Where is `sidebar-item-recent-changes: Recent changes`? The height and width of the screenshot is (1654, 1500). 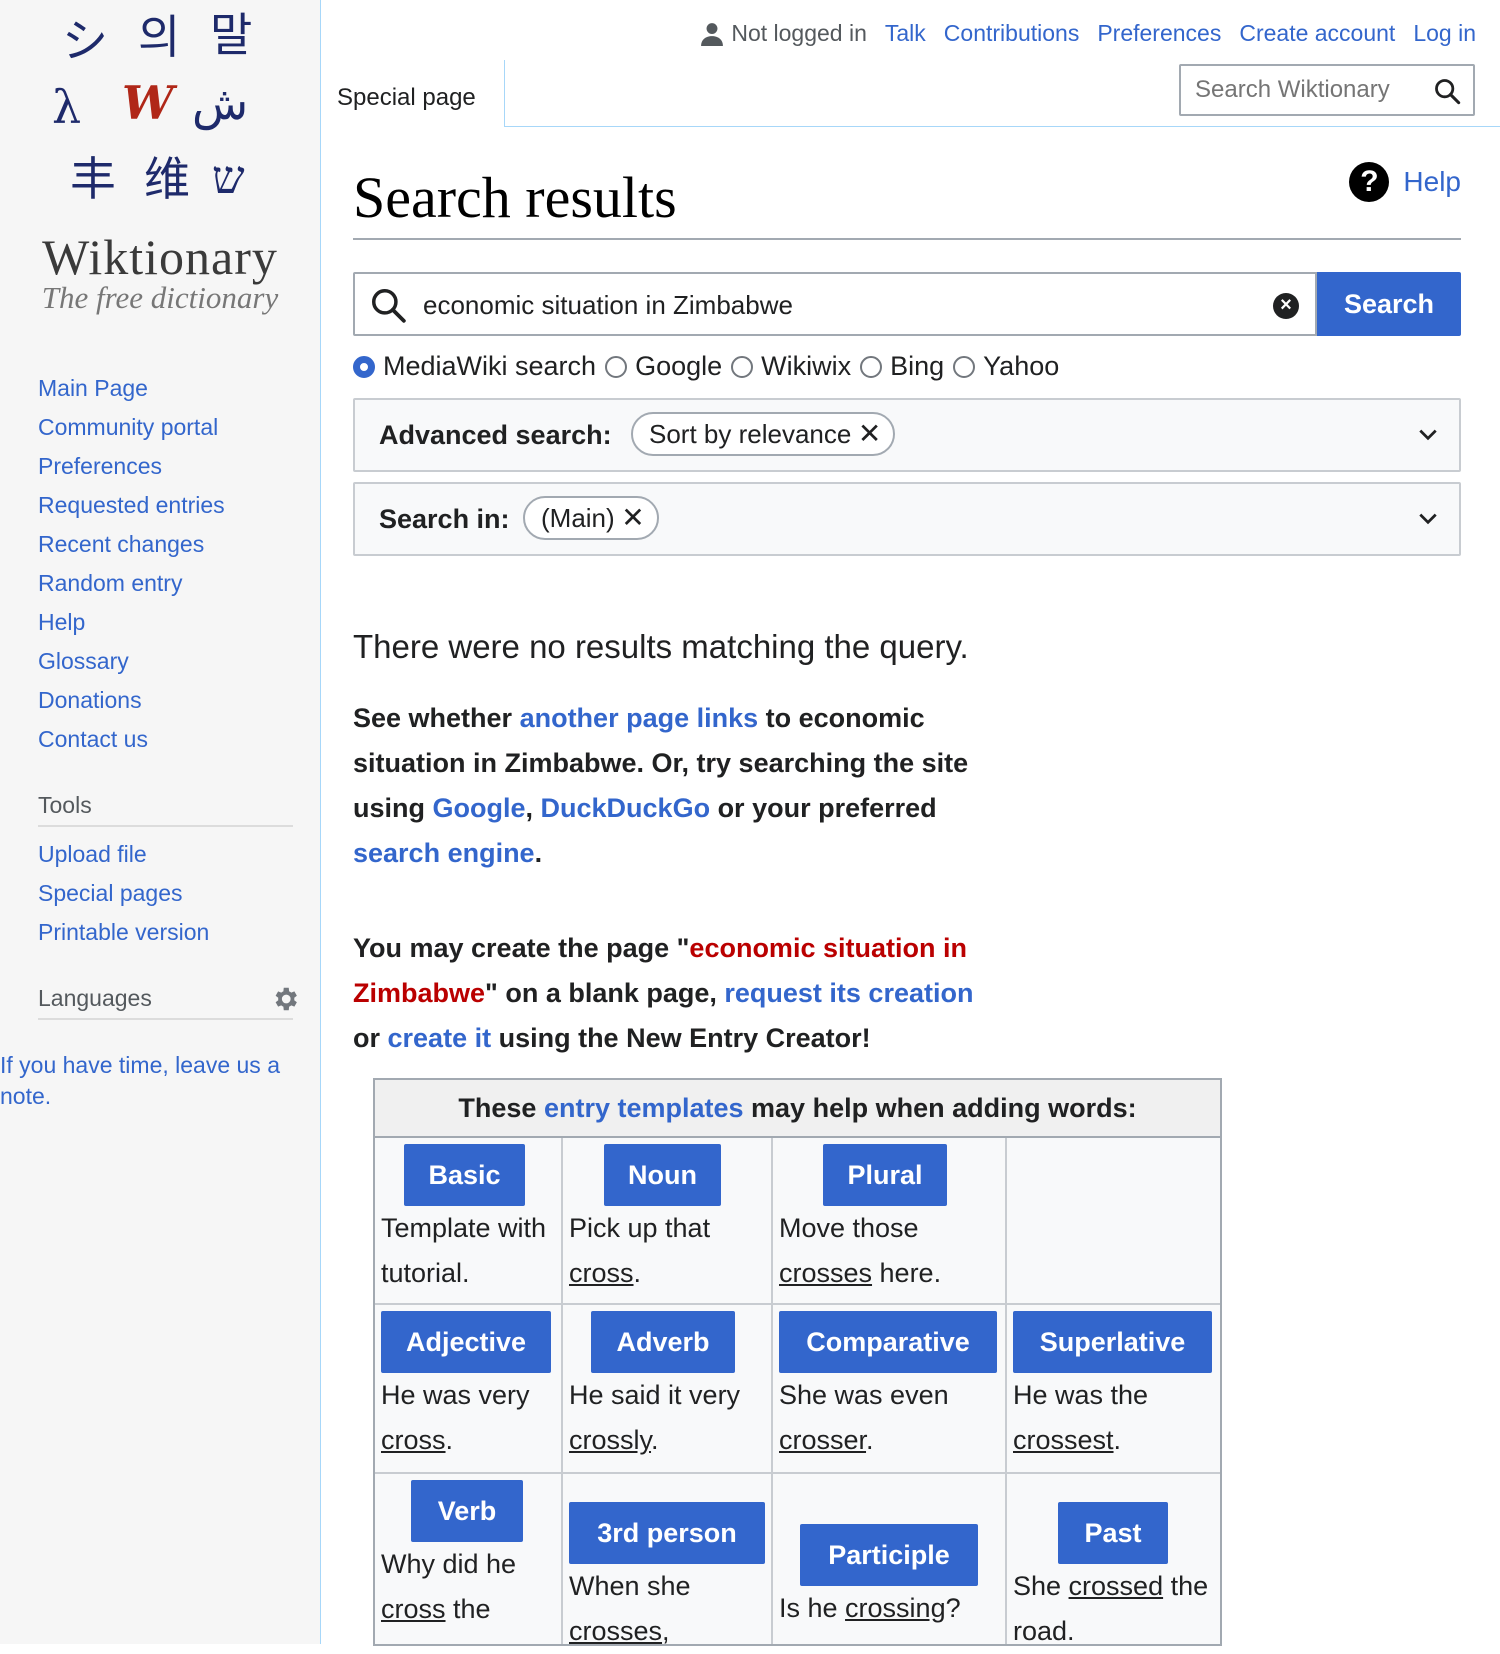 sidebar-item-recent-changes: Recent changes is located at coordinates (121, 544).